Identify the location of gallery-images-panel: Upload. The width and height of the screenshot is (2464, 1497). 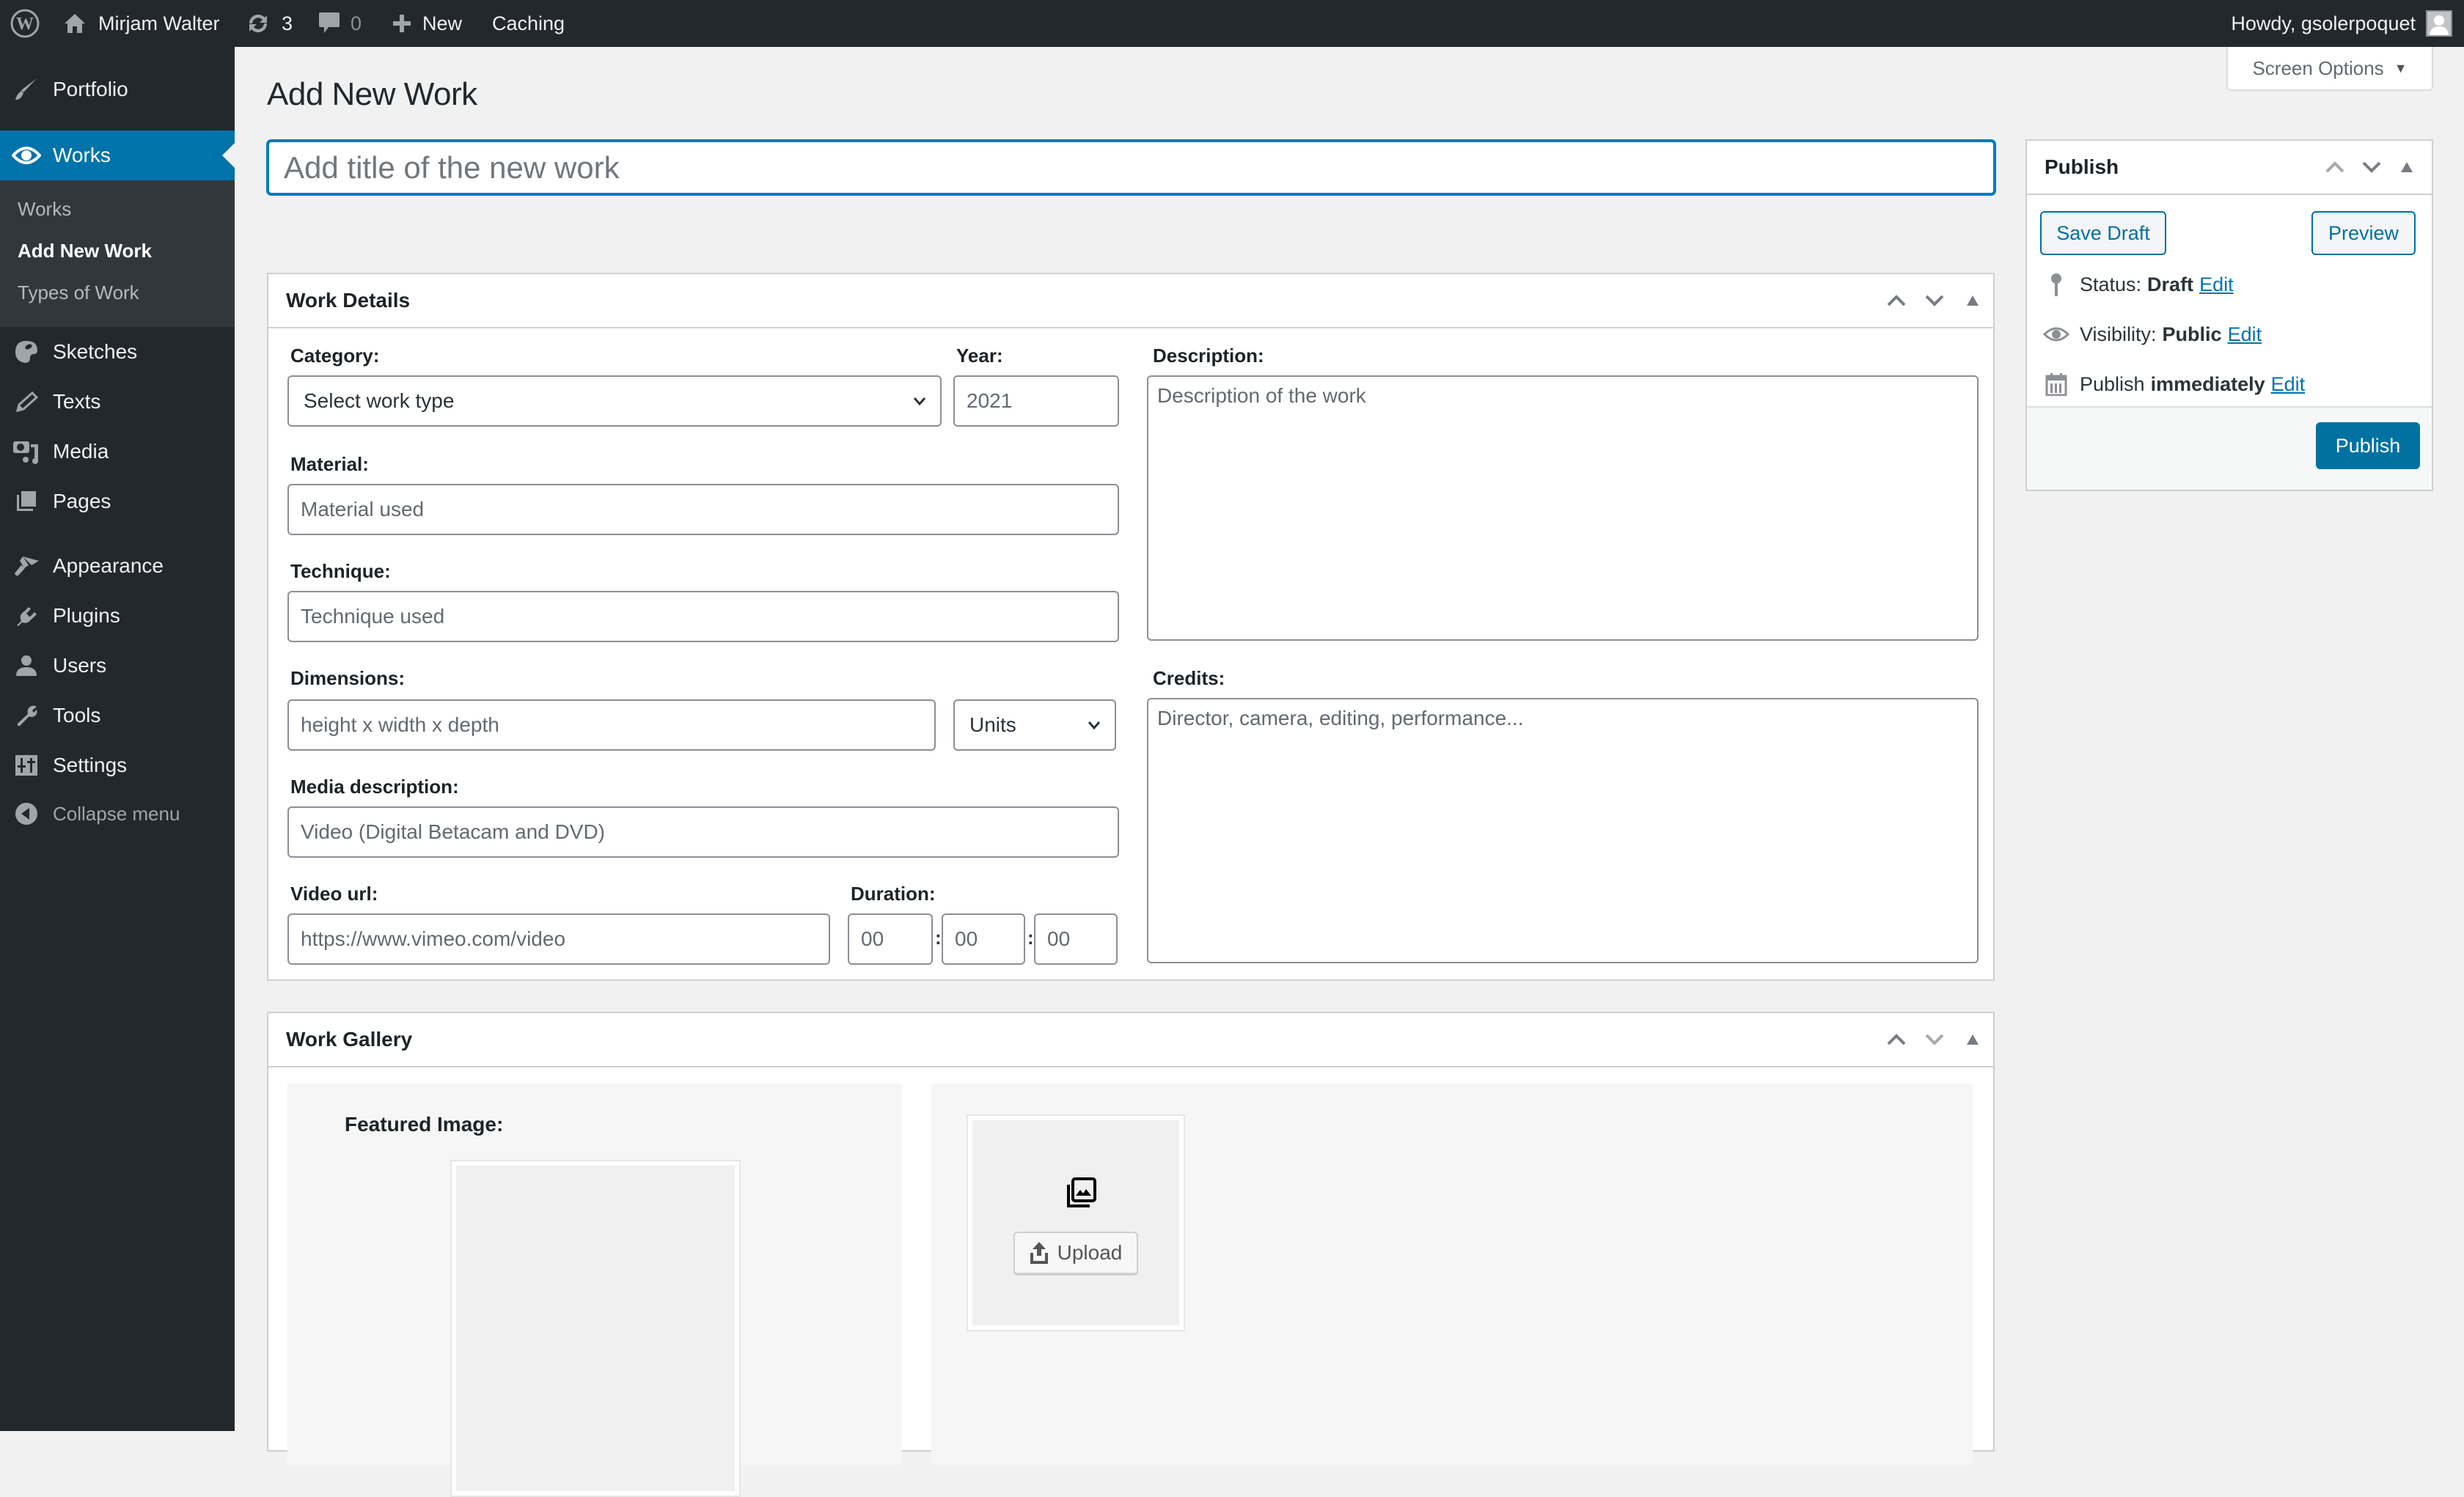
(1452, 1274).